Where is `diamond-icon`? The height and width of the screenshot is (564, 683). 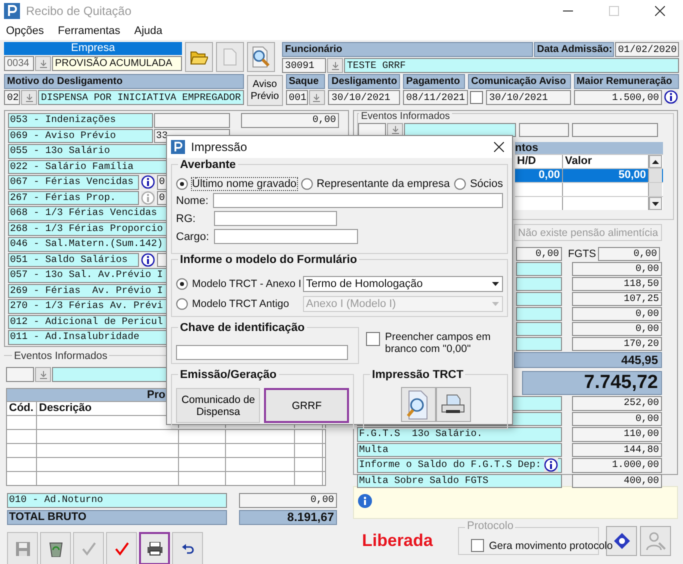 diamond-icon is located at coordinates (622, 541).